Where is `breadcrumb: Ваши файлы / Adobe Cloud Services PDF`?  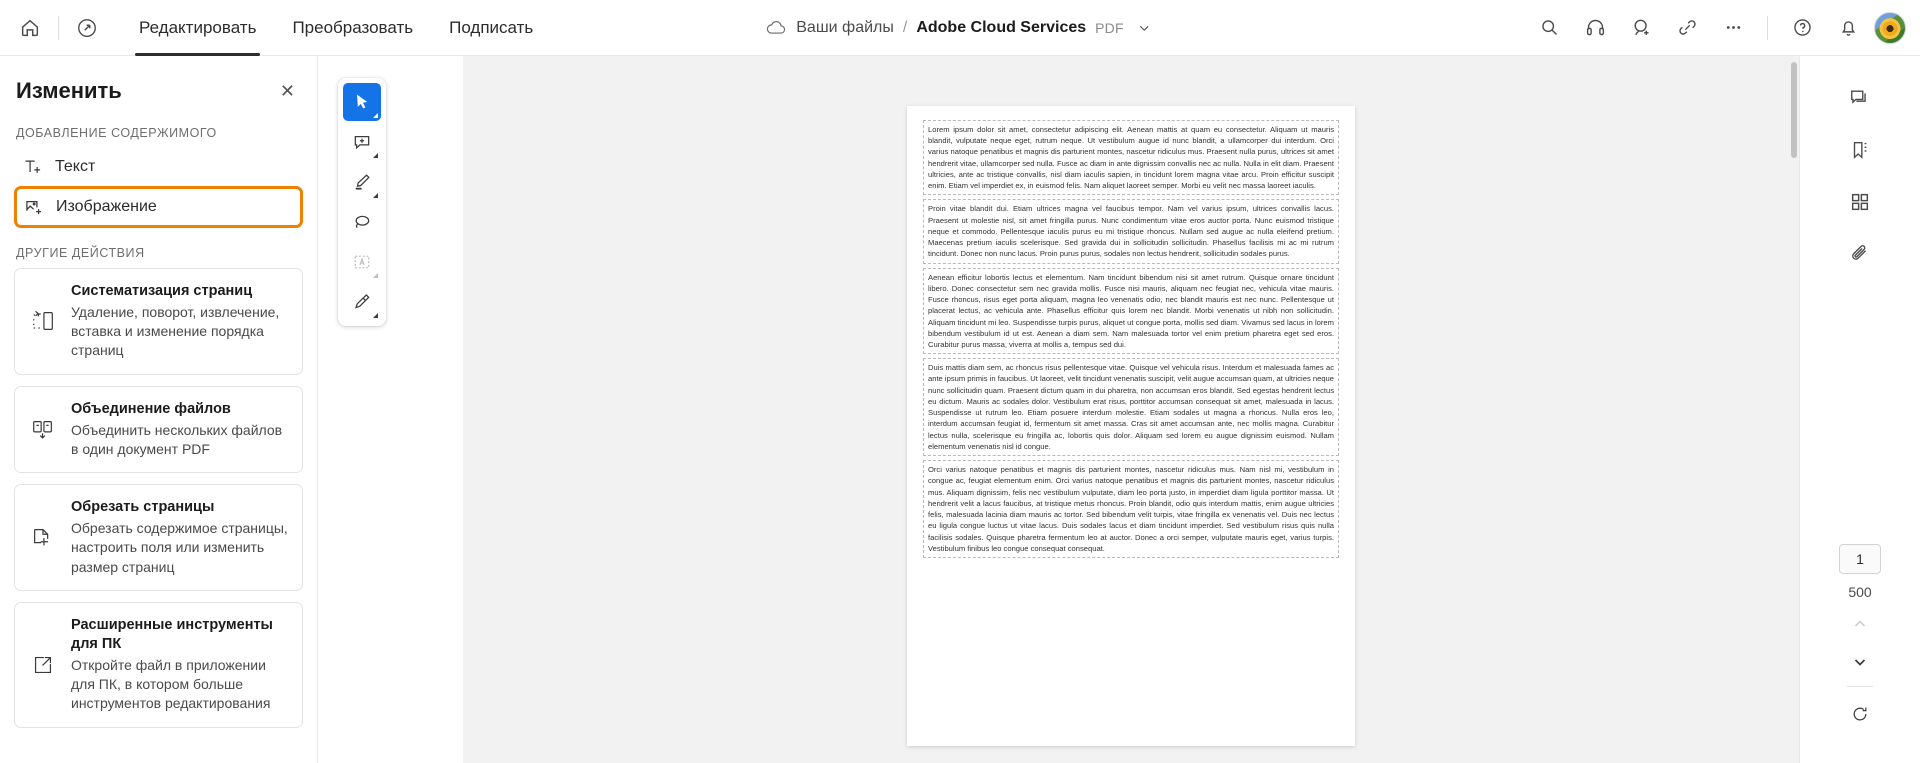 breadcrumb: Ваши файлы / Adobe Cloud Services PDF is located at coordinates (960, 28).